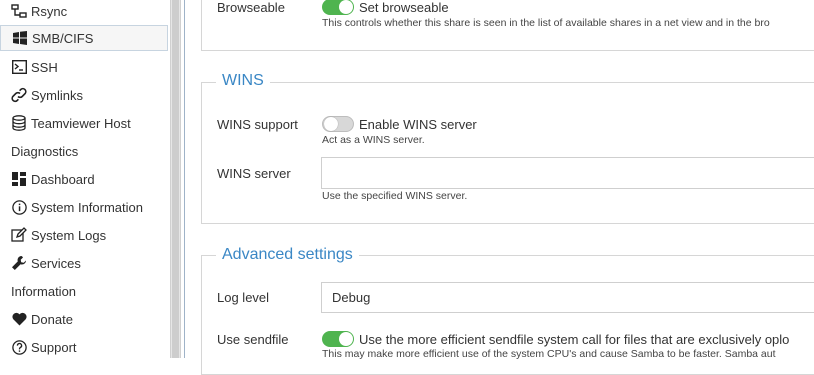 This screenshot has width=814, height=375. What do you see at coordinates (338, 339) in the screenshot?
I see `use-sendfile-toggle` at bounding box center [338, 339].